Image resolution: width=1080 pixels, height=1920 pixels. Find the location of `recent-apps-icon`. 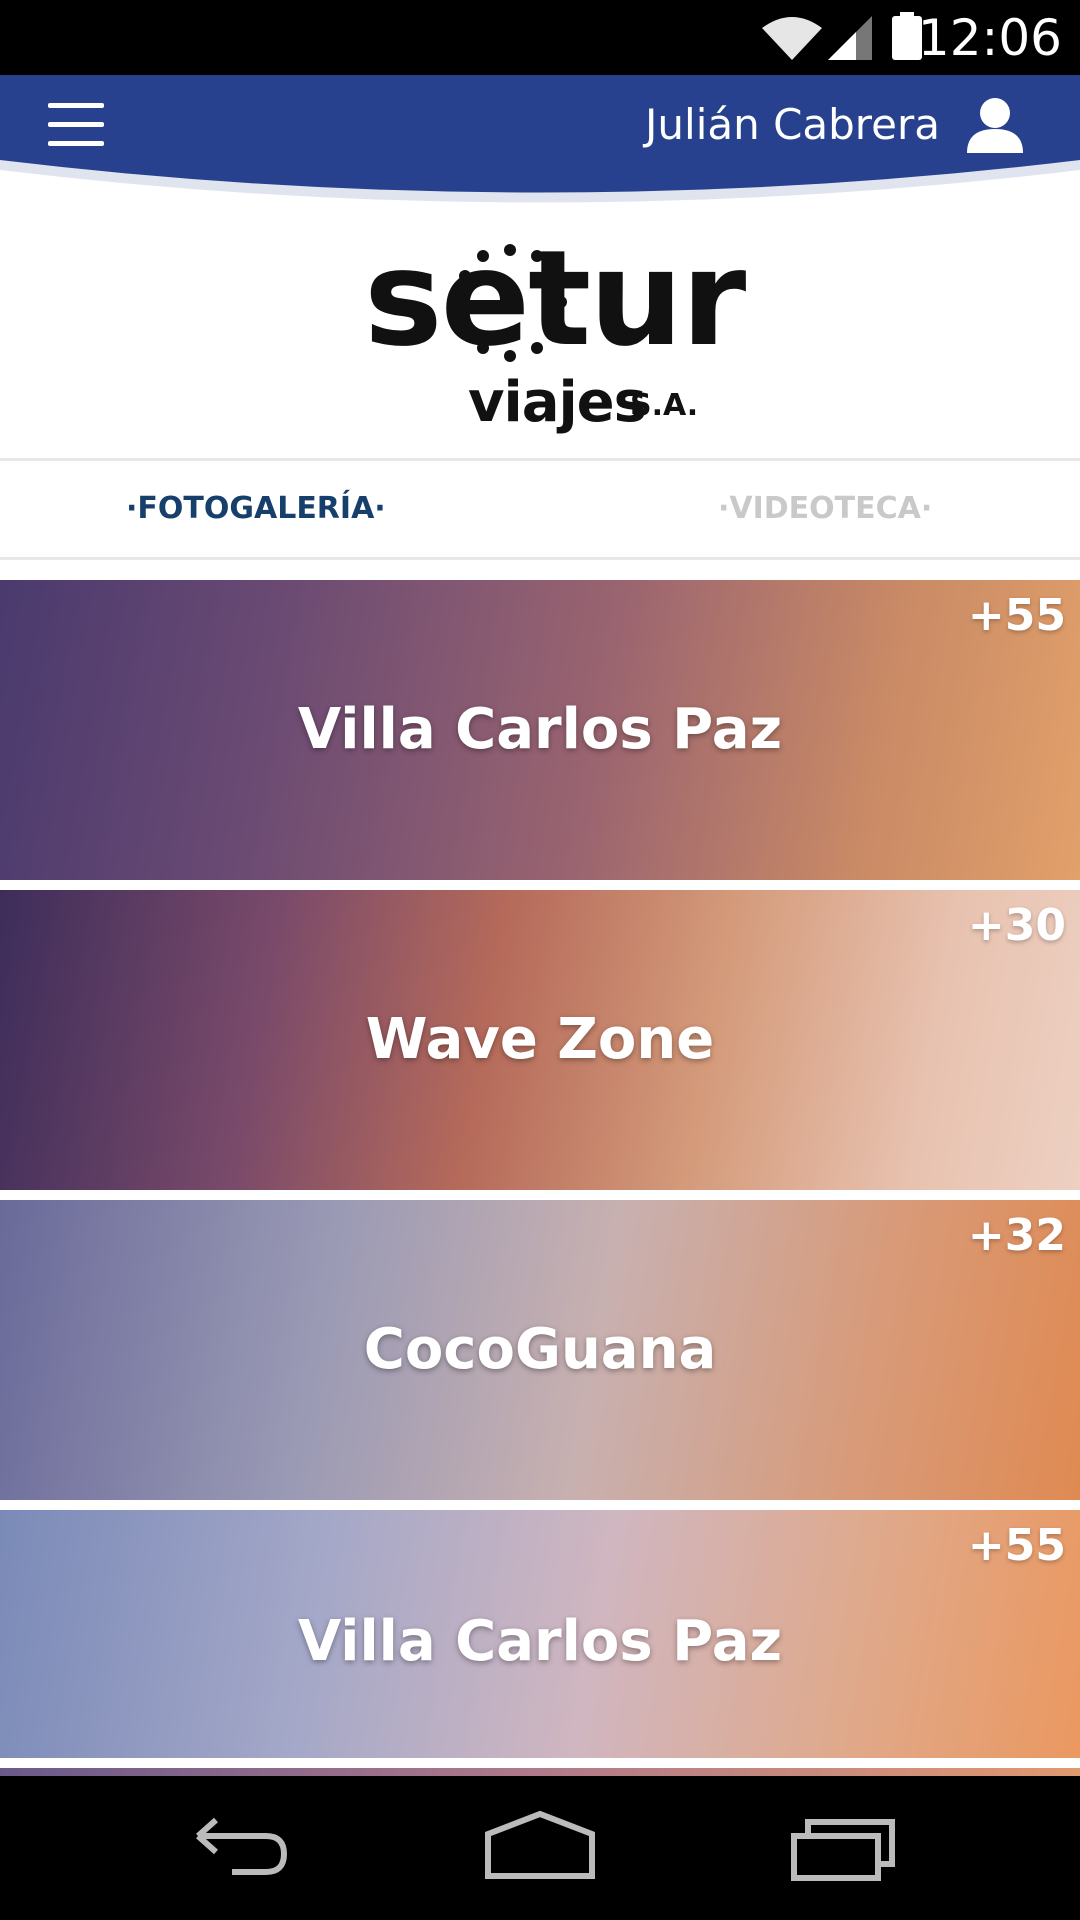

recent-apps-icon is located at coordinates (840, 1848).